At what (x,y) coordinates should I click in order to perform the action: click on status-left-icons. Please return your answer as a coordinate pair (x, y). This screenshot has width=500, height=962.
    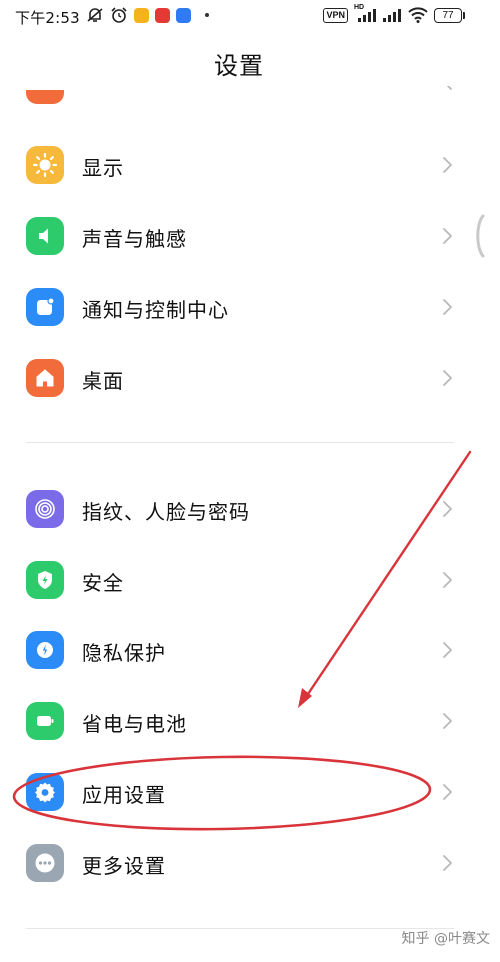
    Looking at the image, I should click on (147, 15).